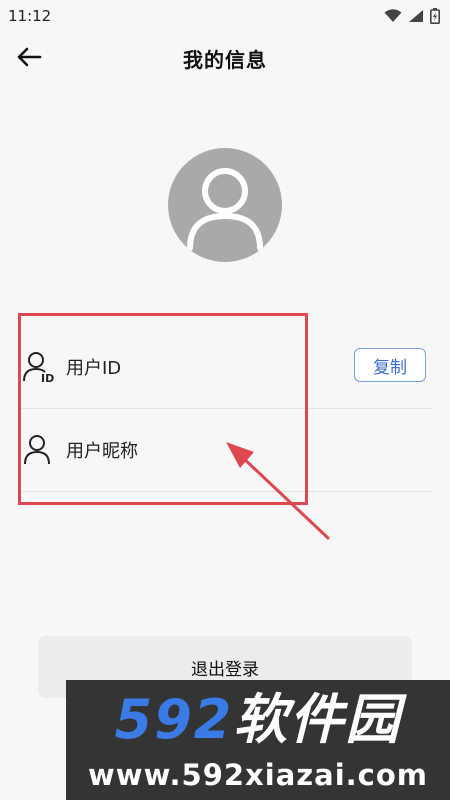 This screenshot has height=800, width=450. What do you see at coordinates (416, 16) in the screenshot?
I see `signal-icon` at bounding box center [416, 16].